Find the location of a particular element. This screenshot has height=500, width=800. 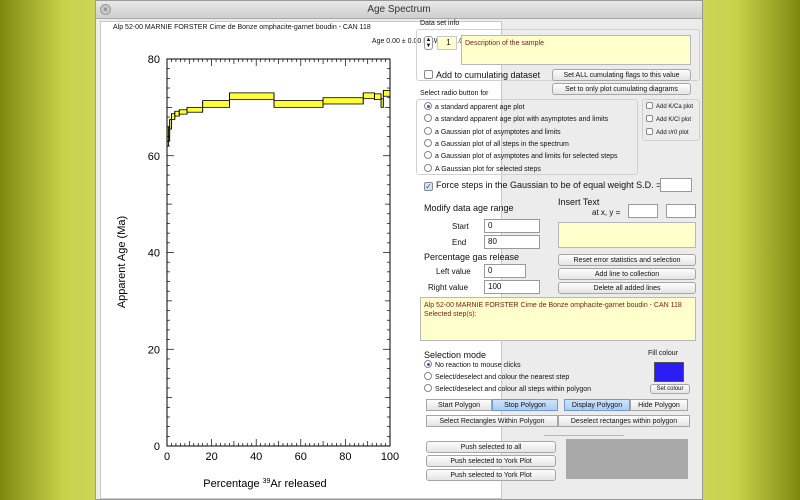

add-cumulating-label: Add to cumulating dataset is located at coordinates (488, 75).